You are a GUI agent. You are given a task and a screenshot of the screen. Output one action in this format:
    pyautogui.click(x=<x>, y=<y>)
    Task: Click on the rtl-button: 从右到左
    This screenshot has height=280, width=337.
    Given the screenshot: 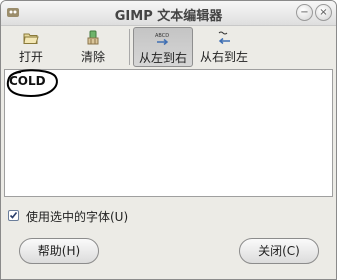 What is the action you would take?
    pyautogui.click(x=224, y=47)
    